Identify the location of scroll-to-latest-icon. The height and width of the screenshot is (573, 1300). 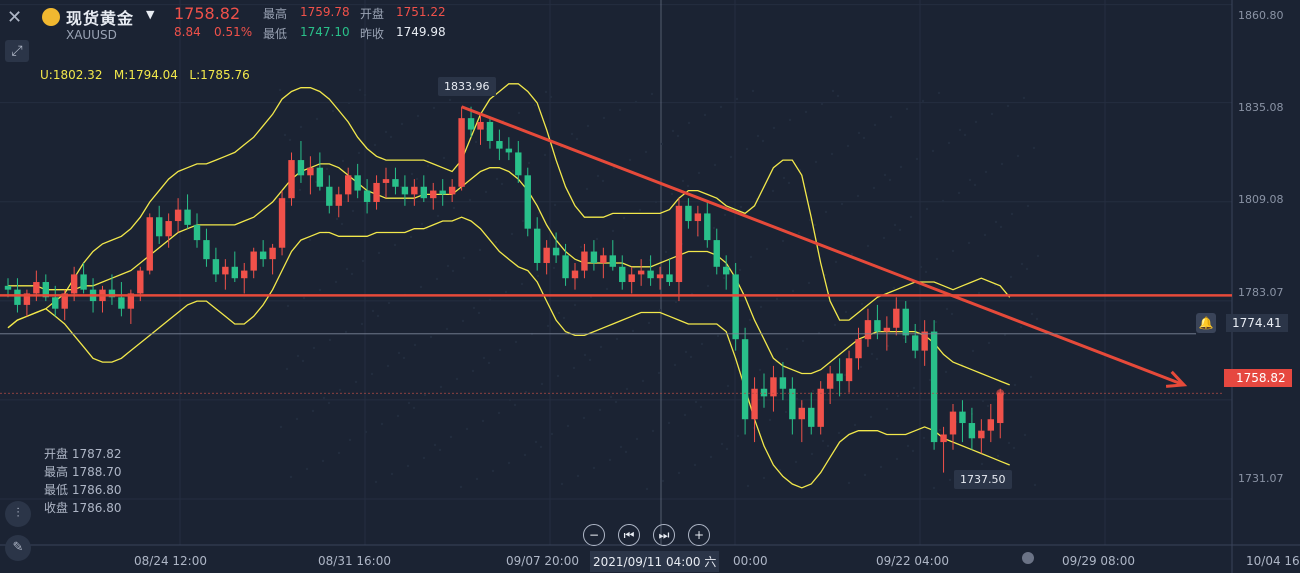
(1028, 558).